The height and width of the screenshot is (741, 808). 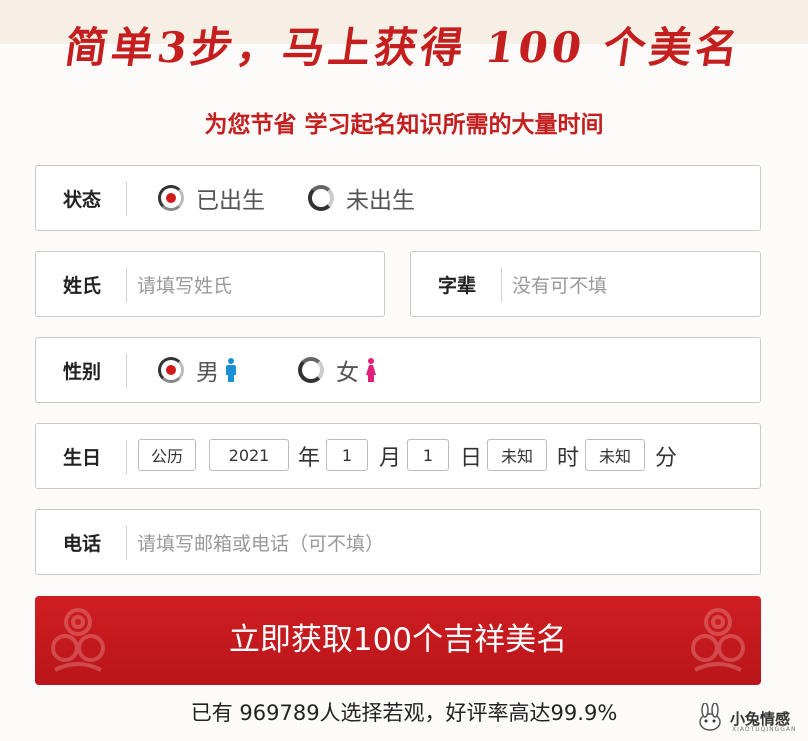 What do you see at coordinates (254, 284) in the screenshot?
I see `surname-input: 请填写姓氏` at bounding box center [254, 284].